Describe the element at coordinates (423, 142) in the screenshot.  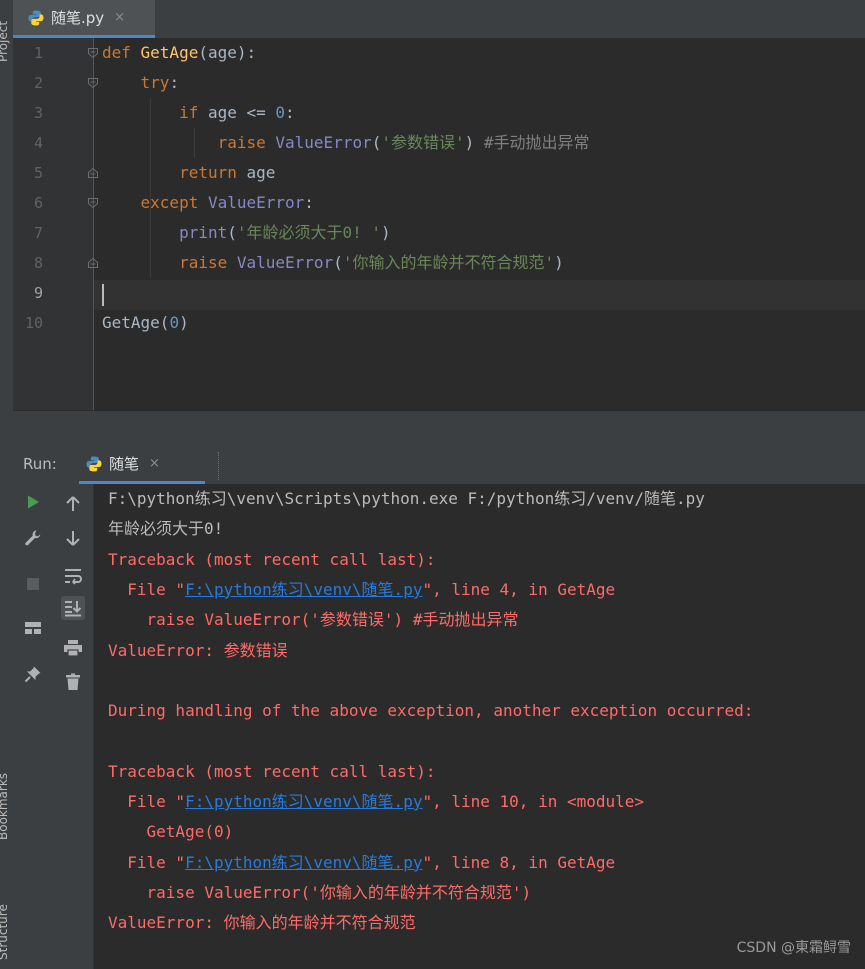
I see `code-token: '参数错误'` at that location.